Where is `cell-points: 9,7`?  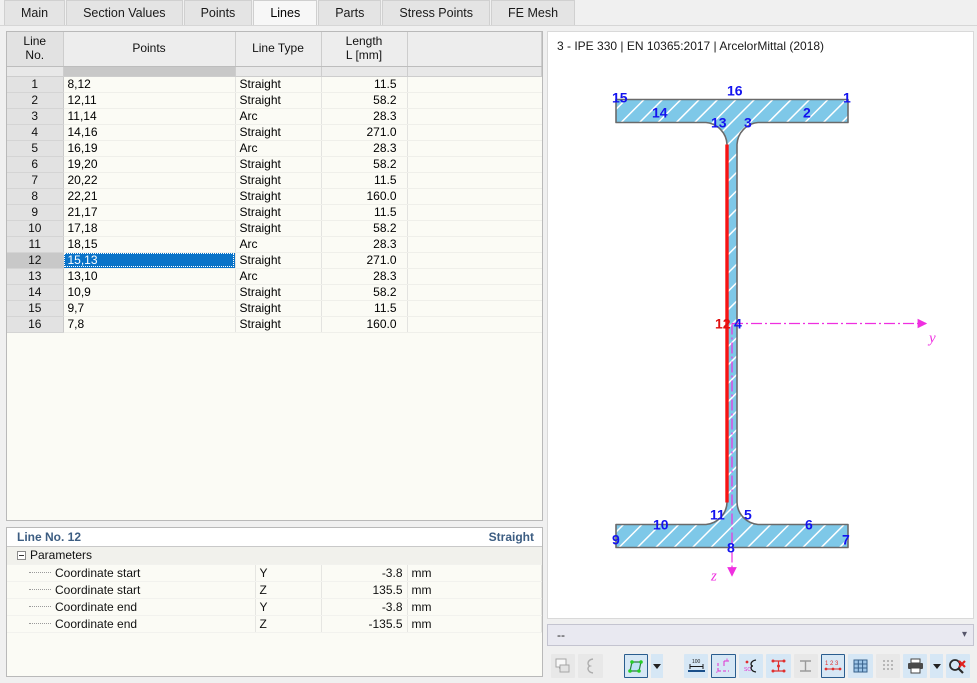
cell-points: 9,7 is located at coordinates (149, 308).